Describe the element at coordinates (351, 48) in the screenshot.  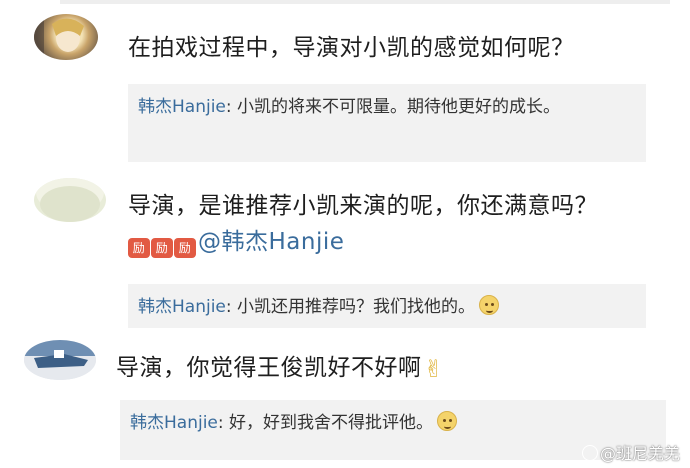
I see `comment-text: 在拍戏过程中，导演对小凯的感觉如何呢？` at that location.